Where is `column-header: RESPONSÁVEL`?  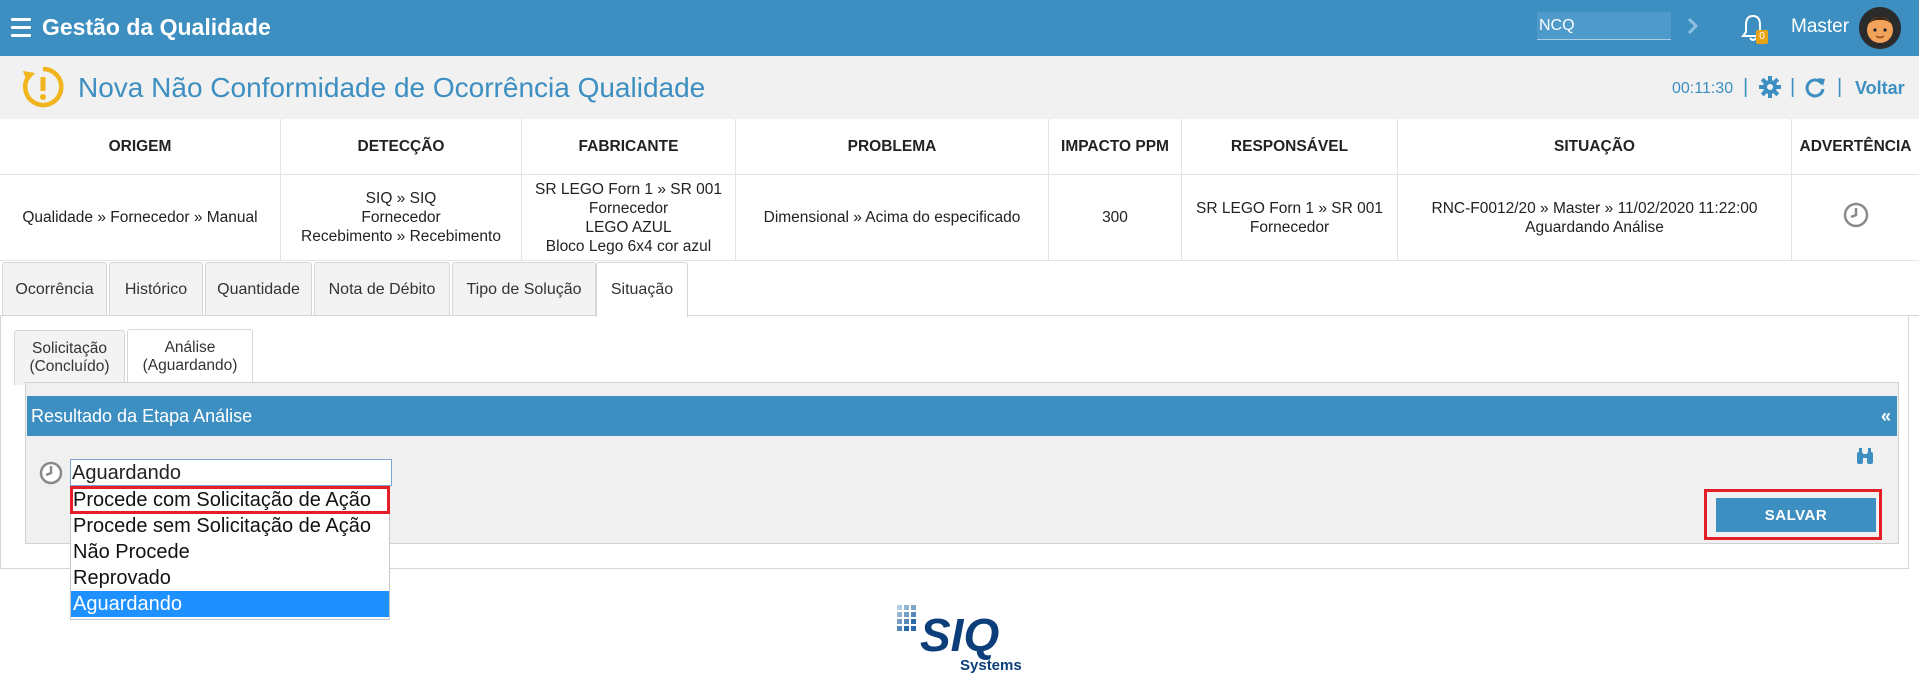 column-header: RESPONSÁVEL is located at coordinates (1289, 147).